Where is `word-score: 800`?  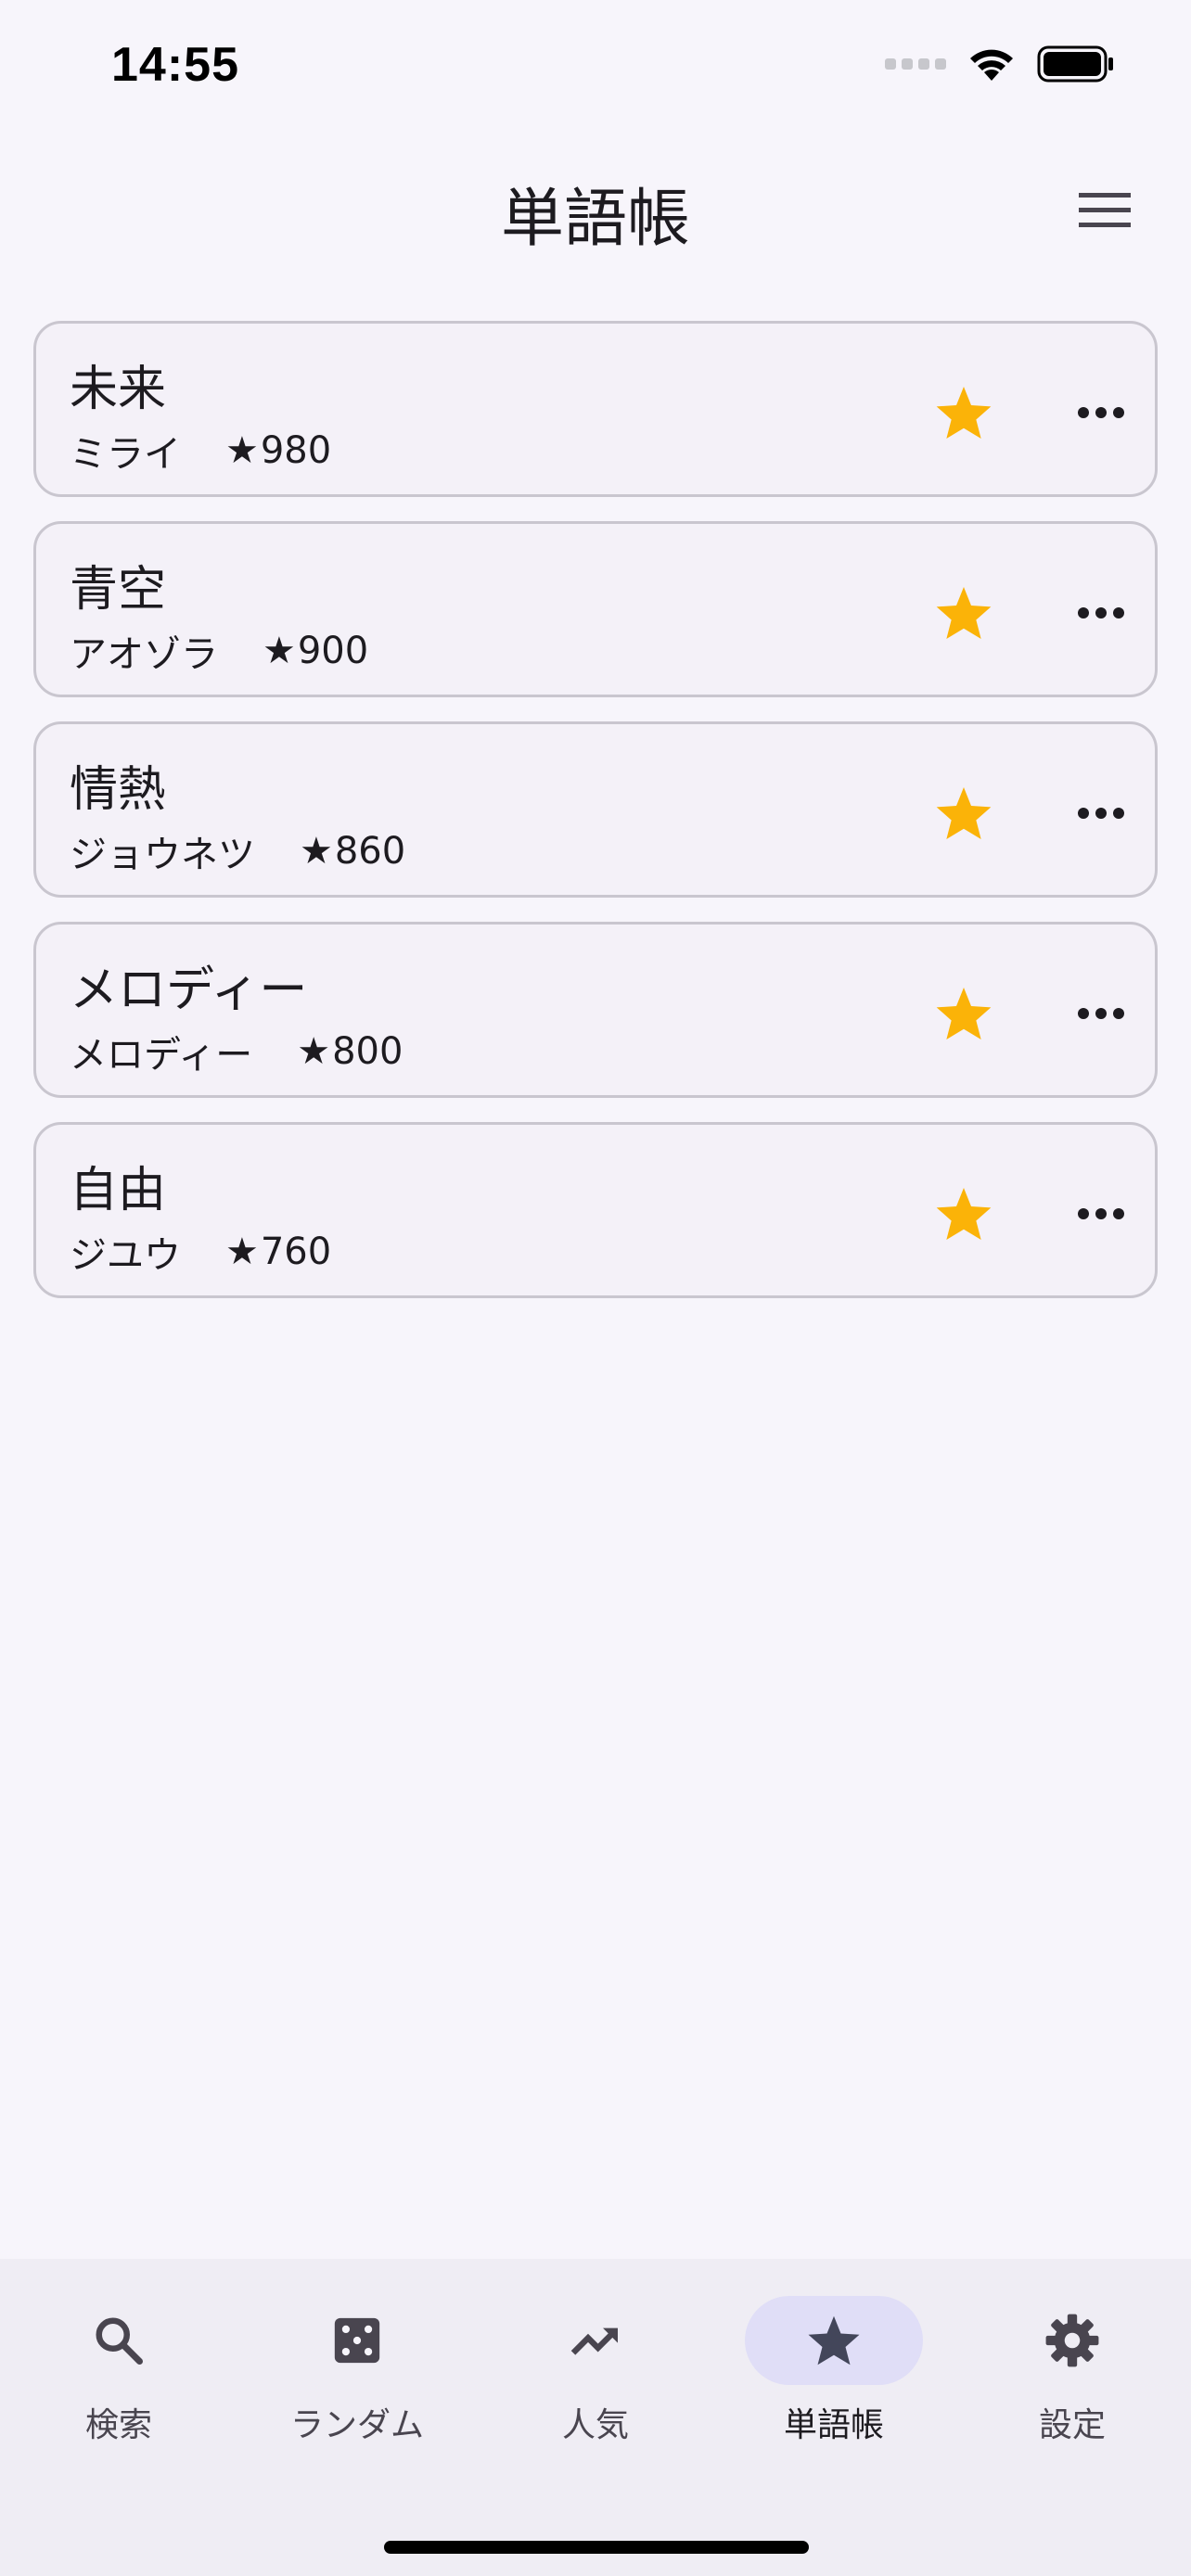
word-score: 800 is located at coordinates (367, 1051).